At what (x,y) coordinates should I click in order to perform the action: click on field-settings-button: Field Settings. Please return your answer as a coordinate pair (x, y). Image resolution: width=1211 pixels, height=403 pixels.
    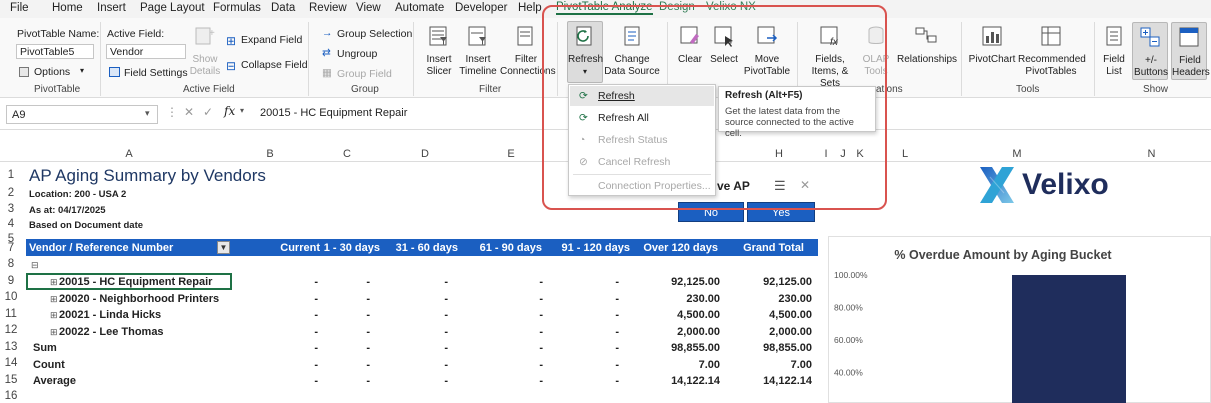
    Looking at the image, I should click on (156, 73).